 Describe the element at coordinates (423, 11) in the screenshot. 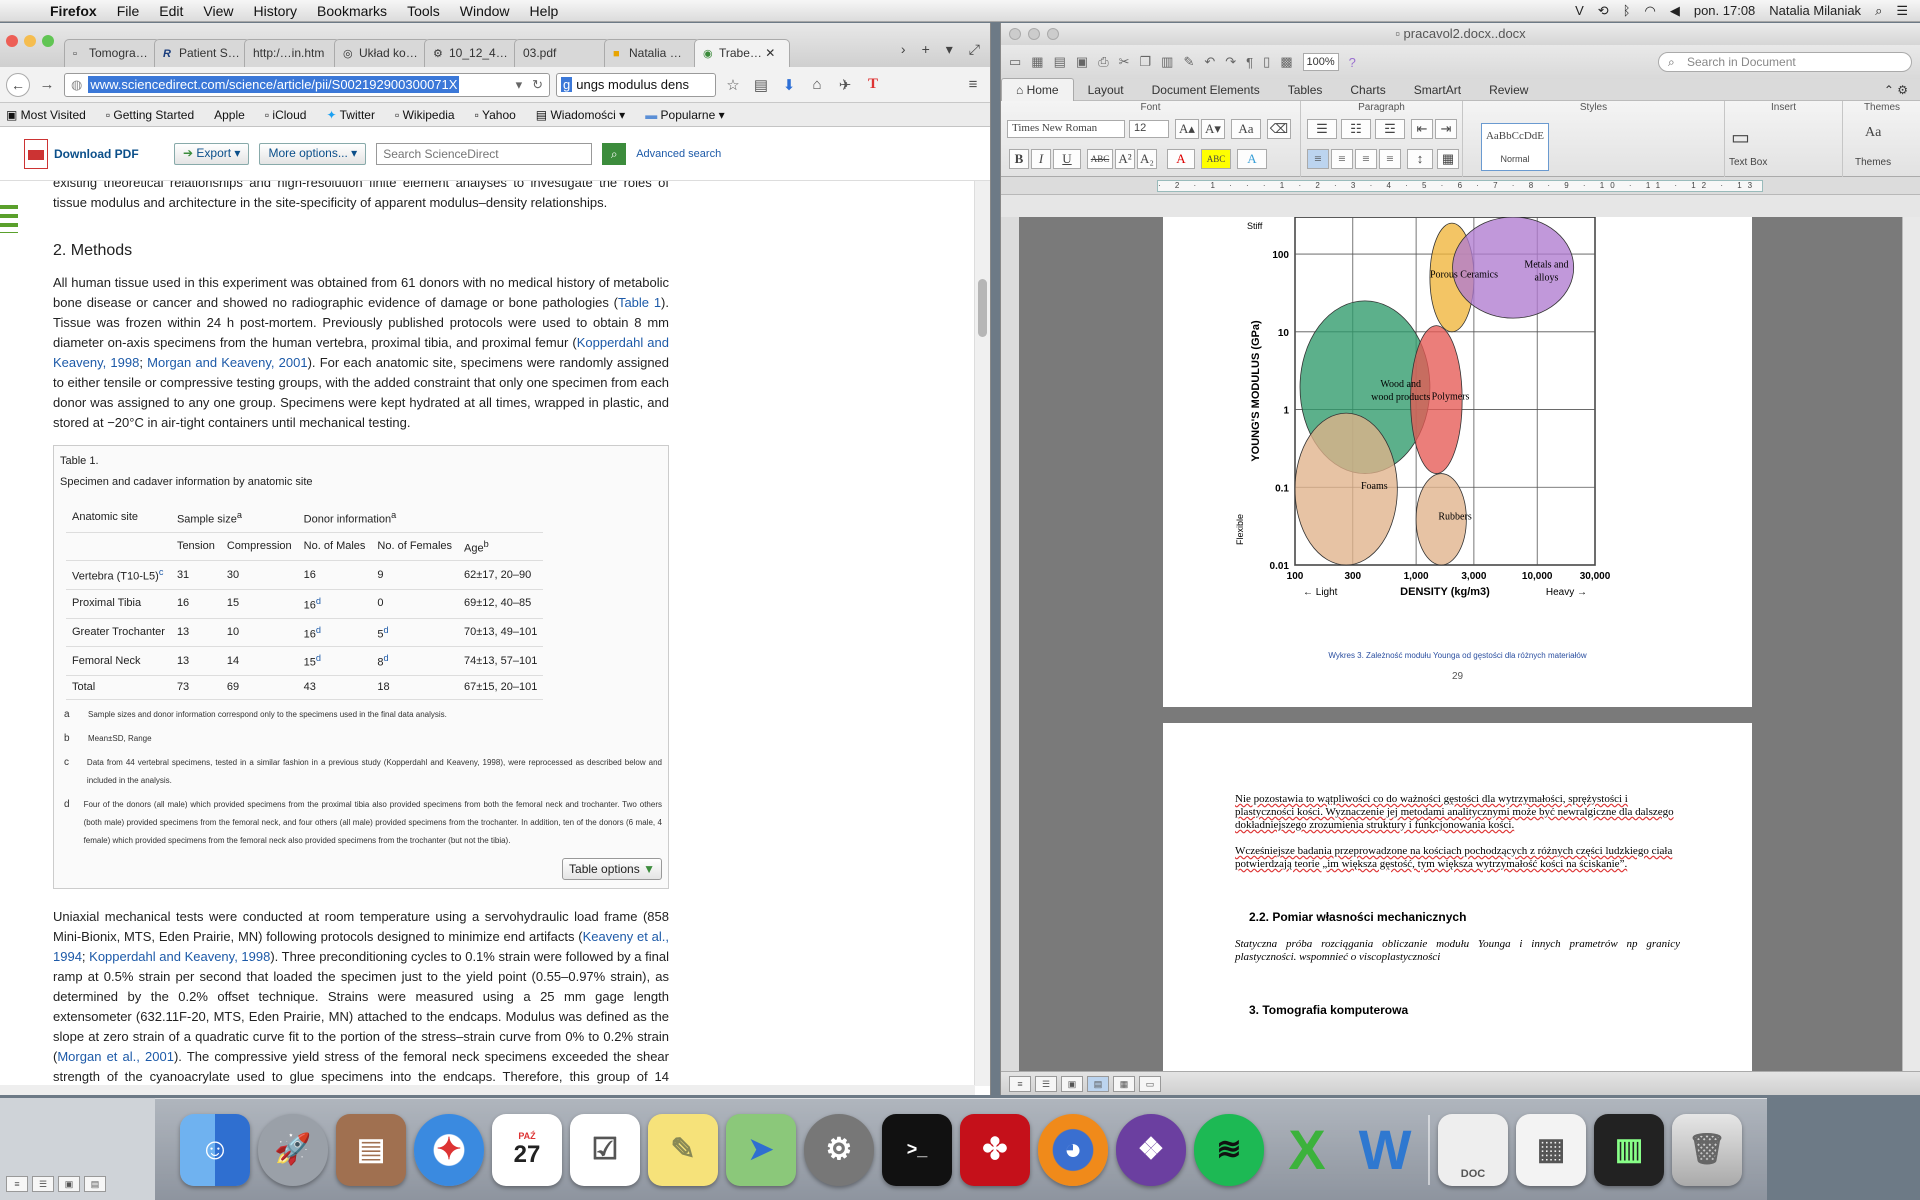

I see `menu-tools: Tools` at that location.